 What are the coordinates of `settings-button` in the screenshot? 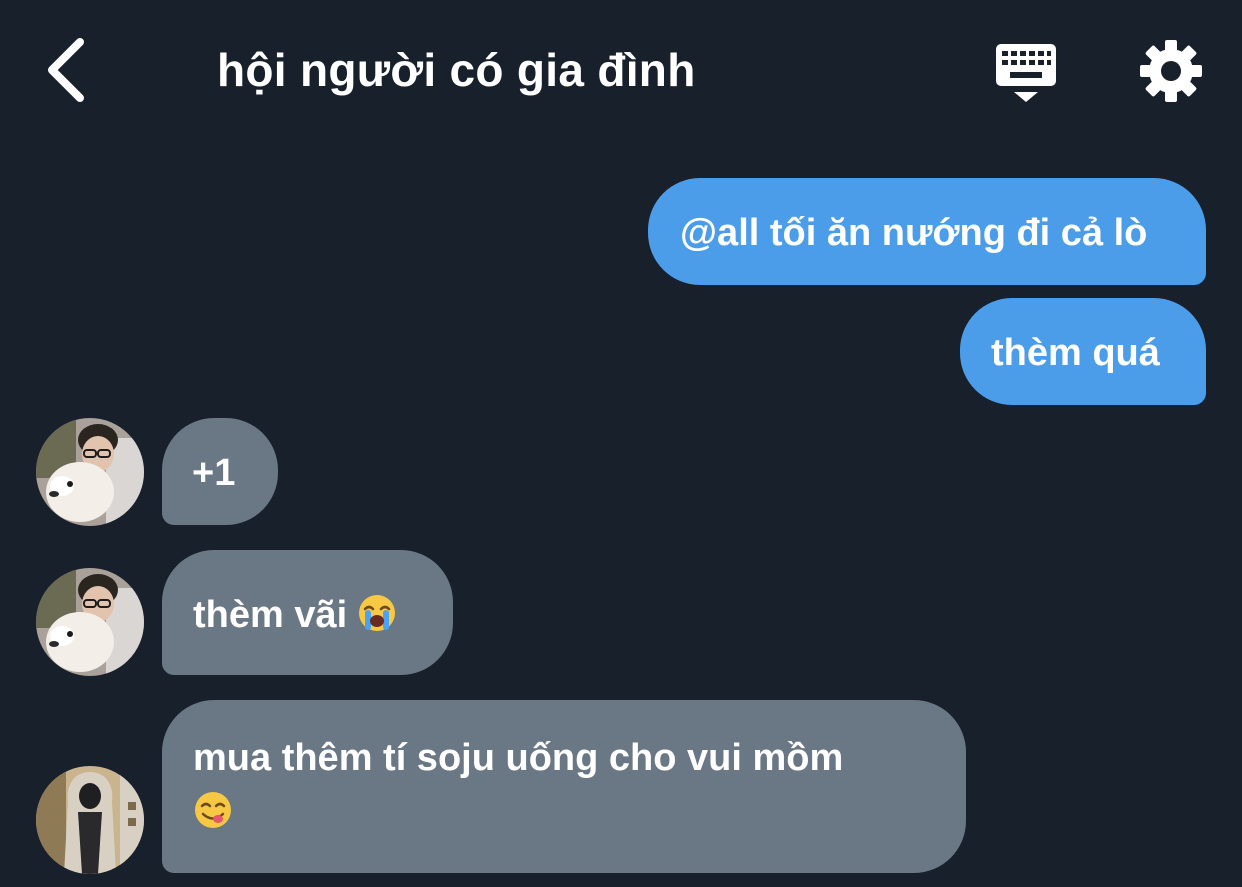 It's located at (1171, 71).